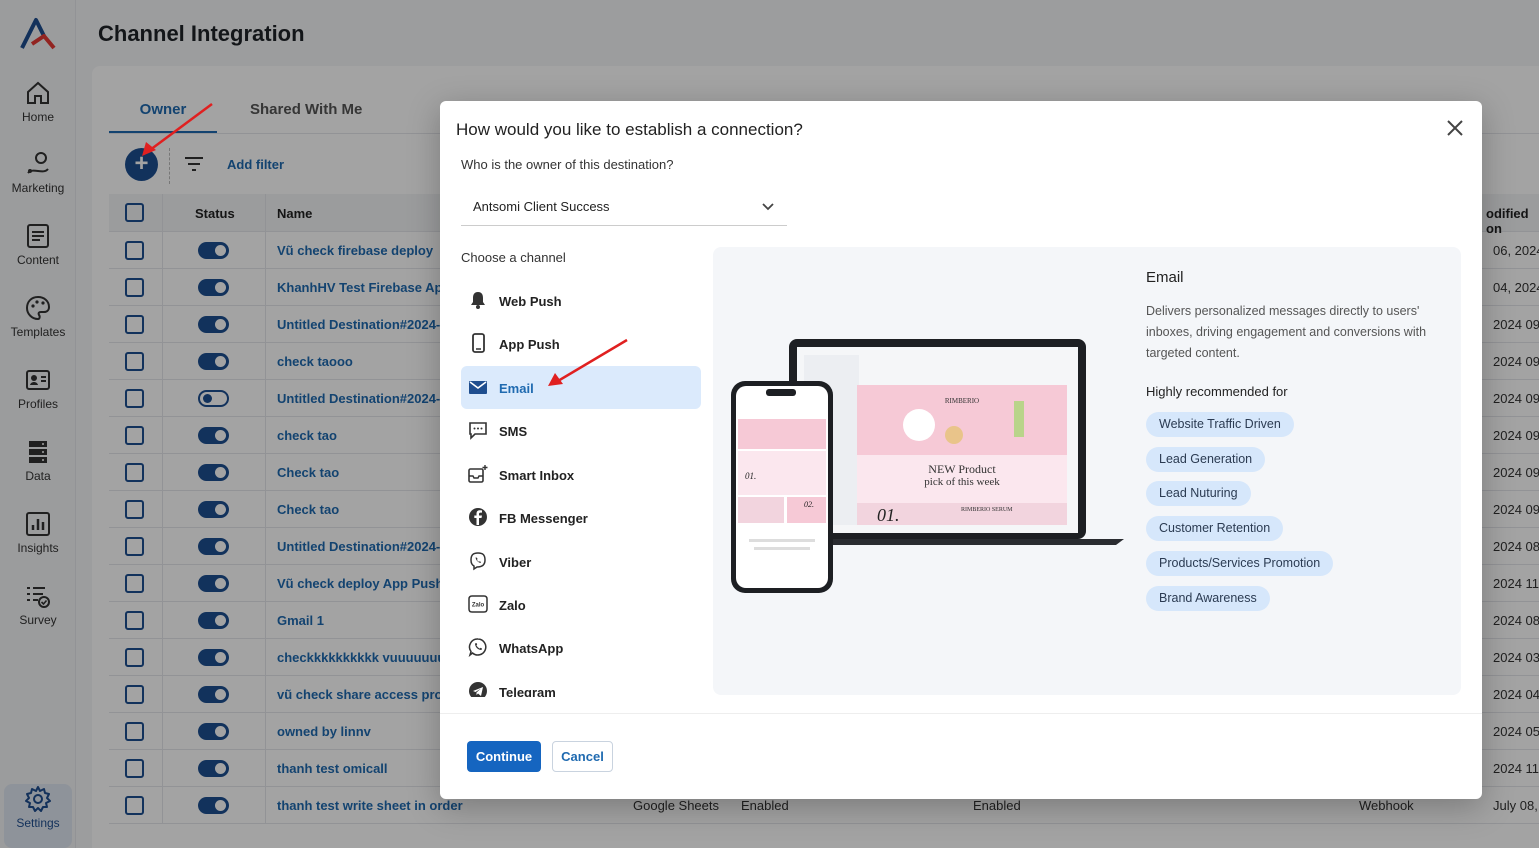 The image size is (1539, 848). What do you see at coordinates (581, 604) in the screenshot?
I see `channel-zalo: Zalo Zalo` at bounding box center [581, 604].